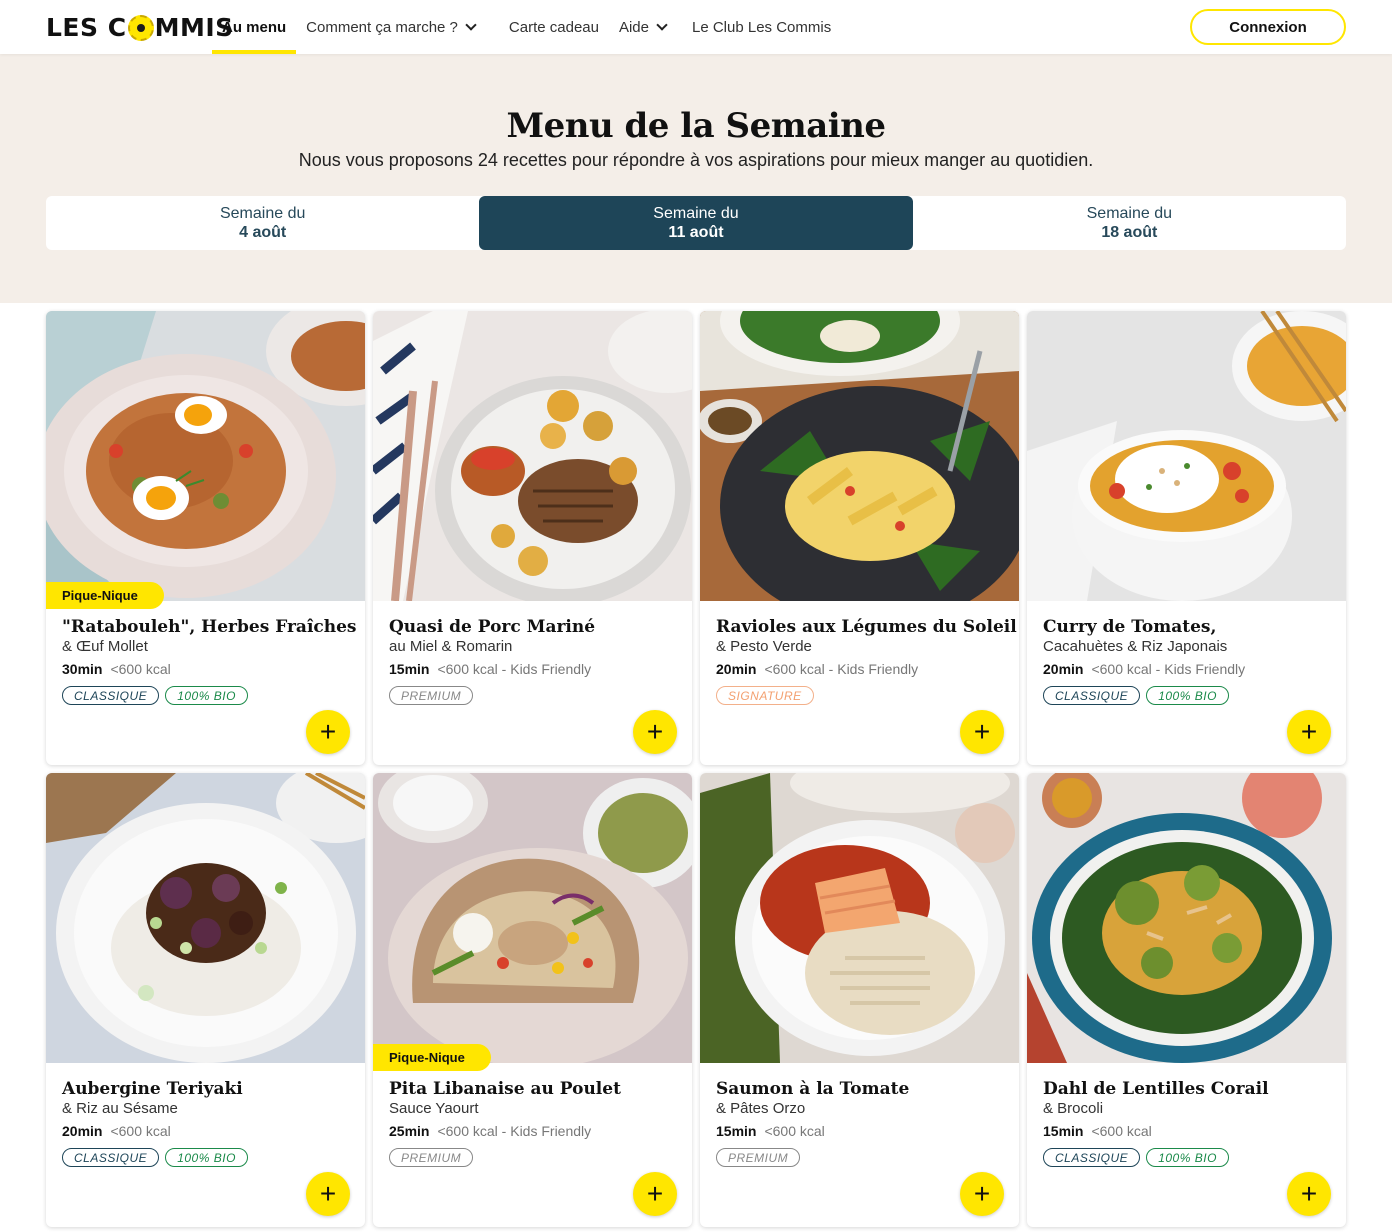 The height and width of the screenshot is (1232, 1392). What do you see at coordinates (866, 627) in the screenshot?
I see `recipe-title: Ravioles aux Légumes du Soleil` at bounding box center [866, 627].